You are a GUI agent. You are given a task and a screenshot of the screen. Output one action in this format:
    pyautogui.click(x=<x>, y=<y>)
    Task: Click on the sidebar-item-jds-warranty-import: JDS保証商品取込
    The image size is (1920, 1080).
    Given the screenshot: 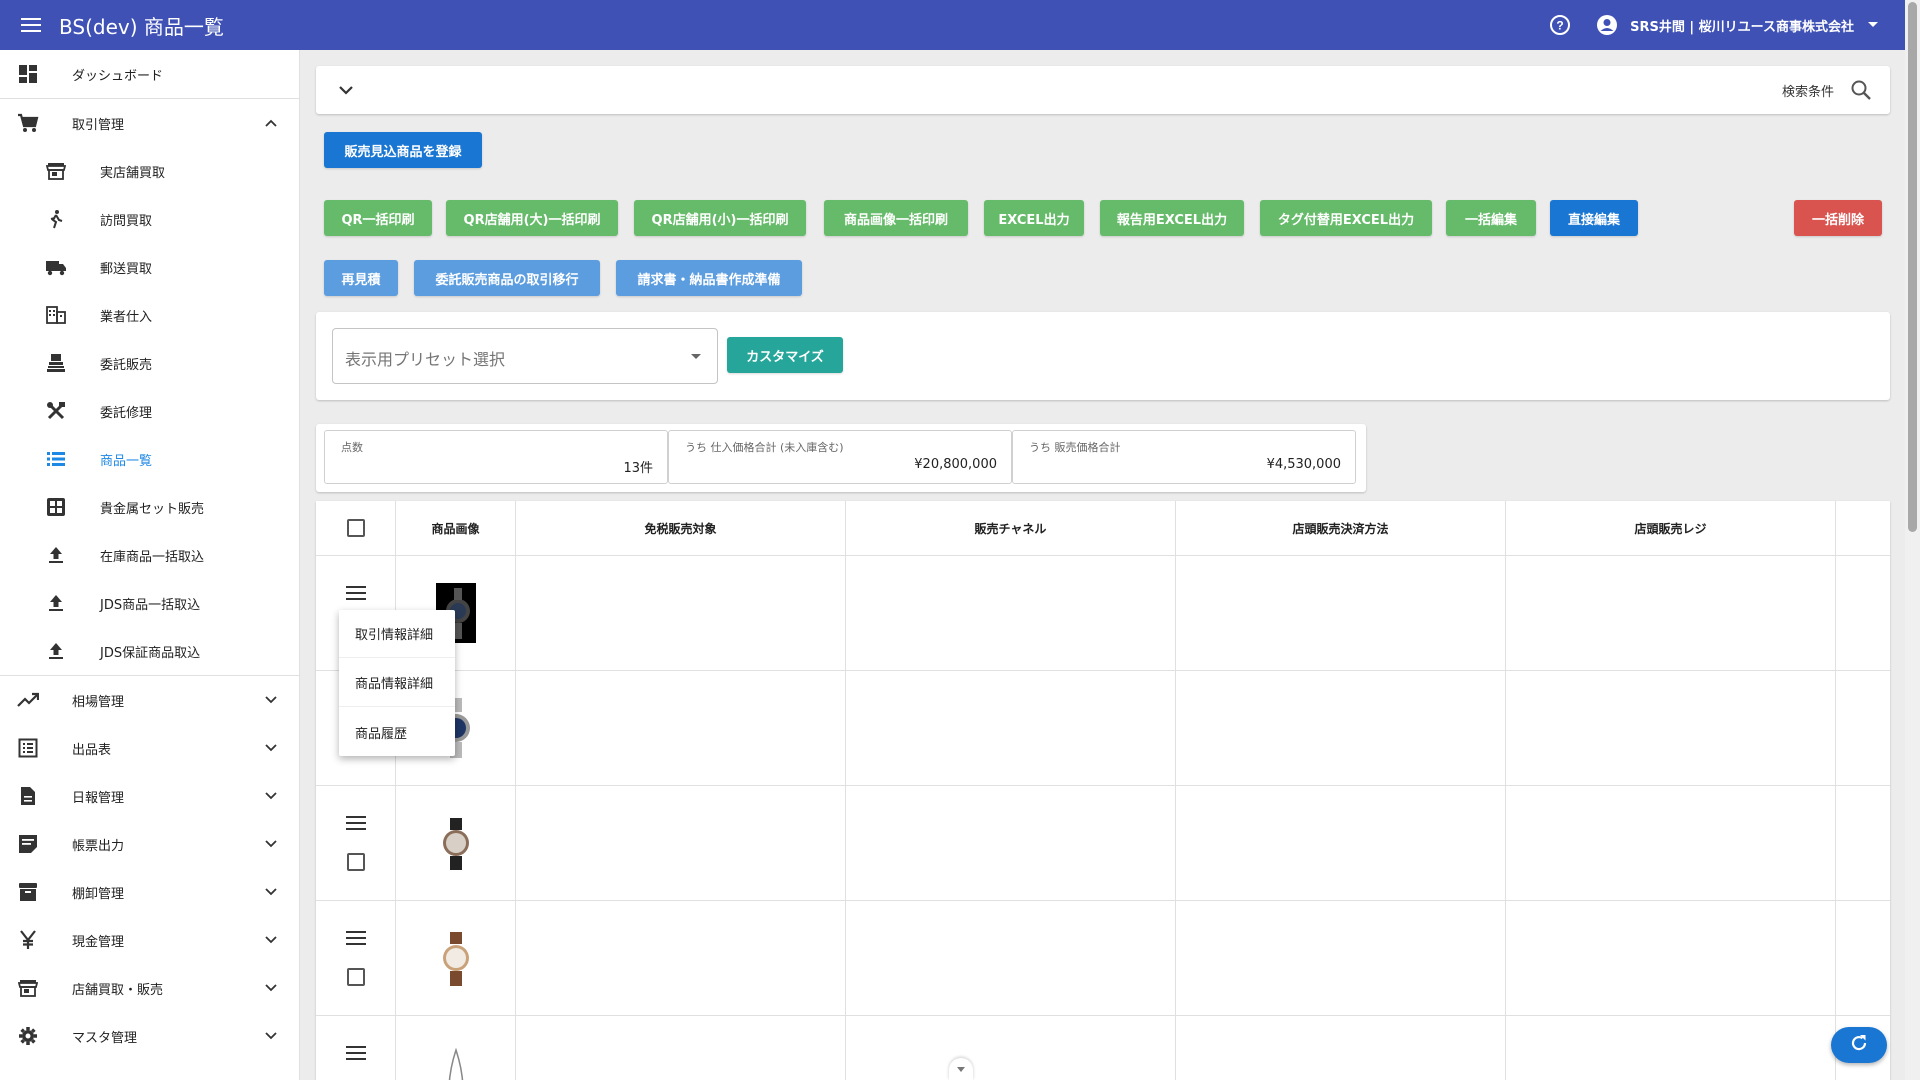 What is the action you would take?
    pyautogui.click(x=149, y=651)
    